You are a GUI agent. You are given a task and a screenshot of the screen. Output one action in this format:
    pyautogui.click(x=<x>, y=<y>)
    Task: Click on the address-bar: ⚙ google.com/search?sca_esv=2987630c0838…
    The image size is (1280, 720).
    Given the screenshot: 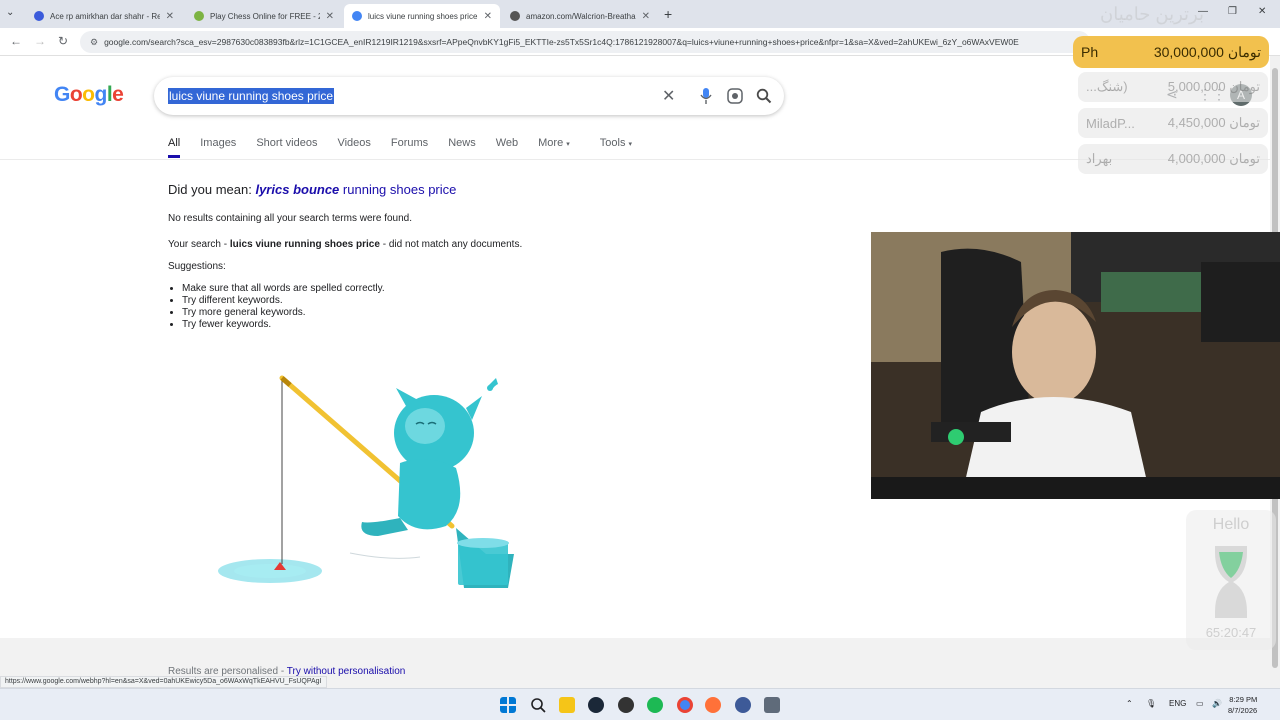 What is the action you would take?
    pyautogui.click(x=585, y=42)
    